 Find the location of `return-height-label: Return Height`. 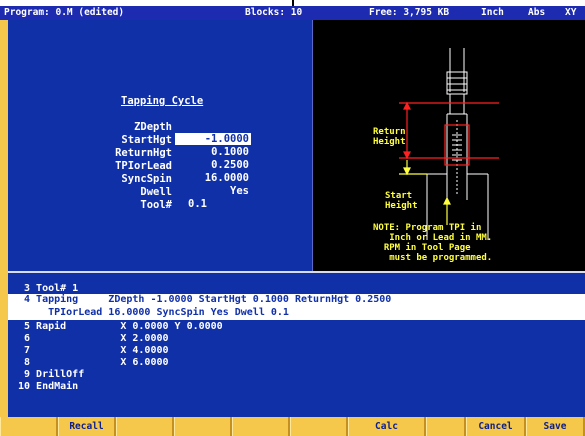

return-height-label: Return Height is located at coordinates (389, 137).